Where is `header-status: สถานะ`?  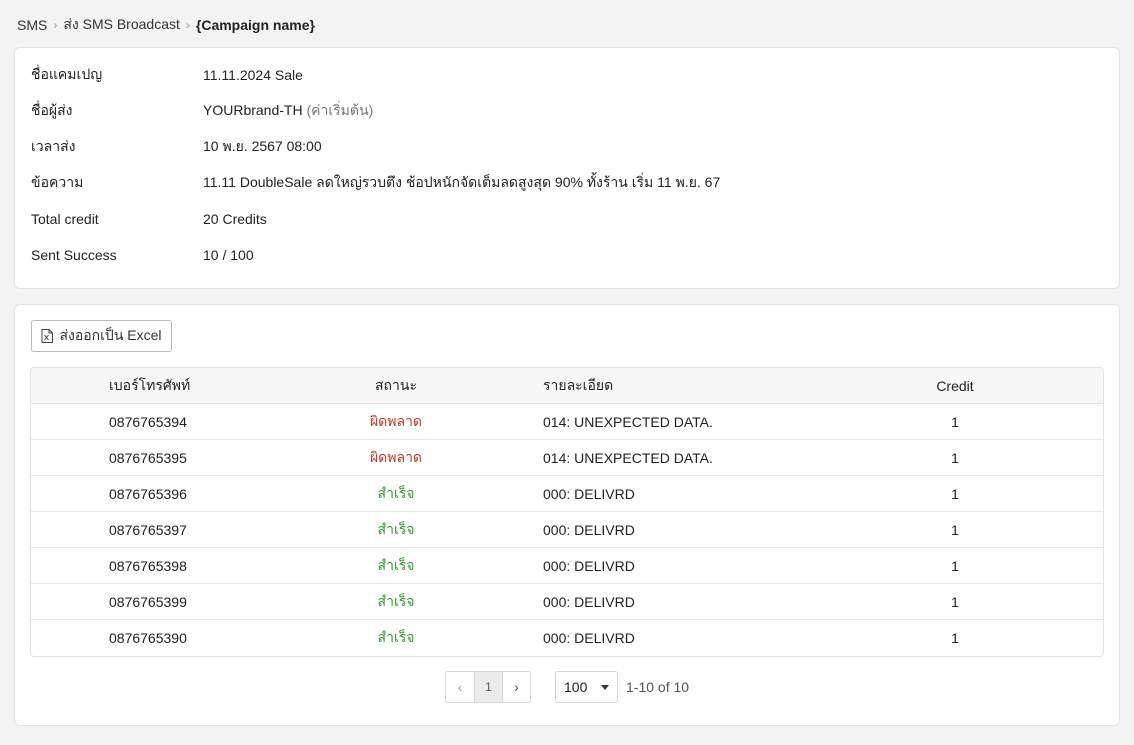 header-status: สถานะ is located at coordinates (396, 386).